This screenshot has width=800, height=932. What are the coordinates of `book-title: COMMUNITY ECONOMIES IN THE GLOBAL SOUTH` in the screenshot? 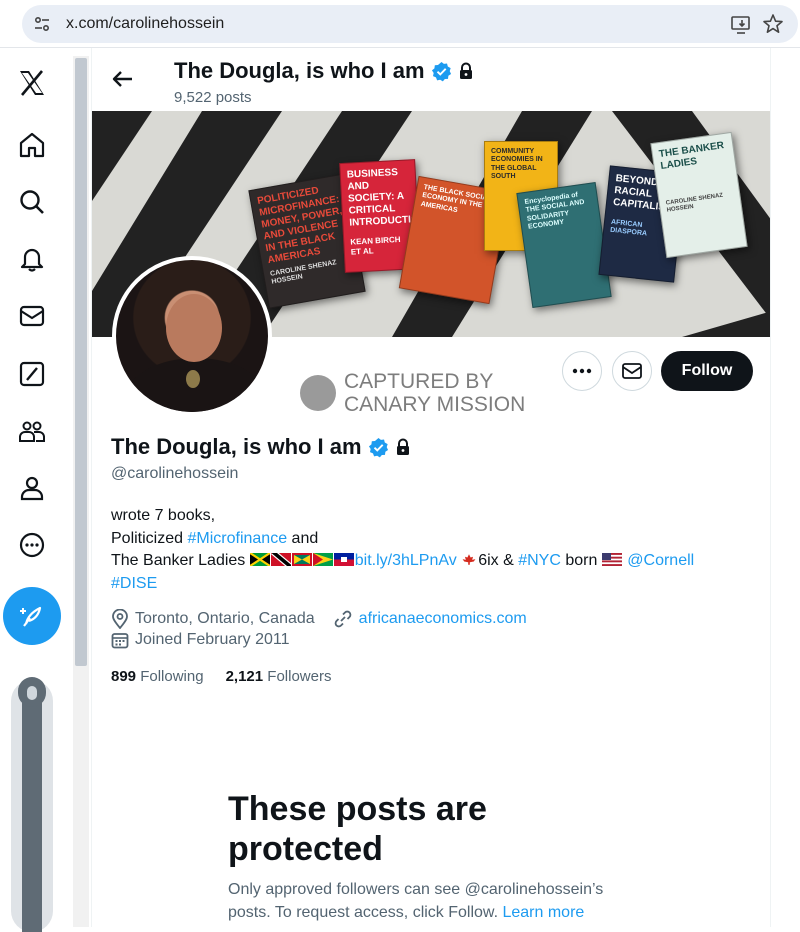 It's located at (517, 164).